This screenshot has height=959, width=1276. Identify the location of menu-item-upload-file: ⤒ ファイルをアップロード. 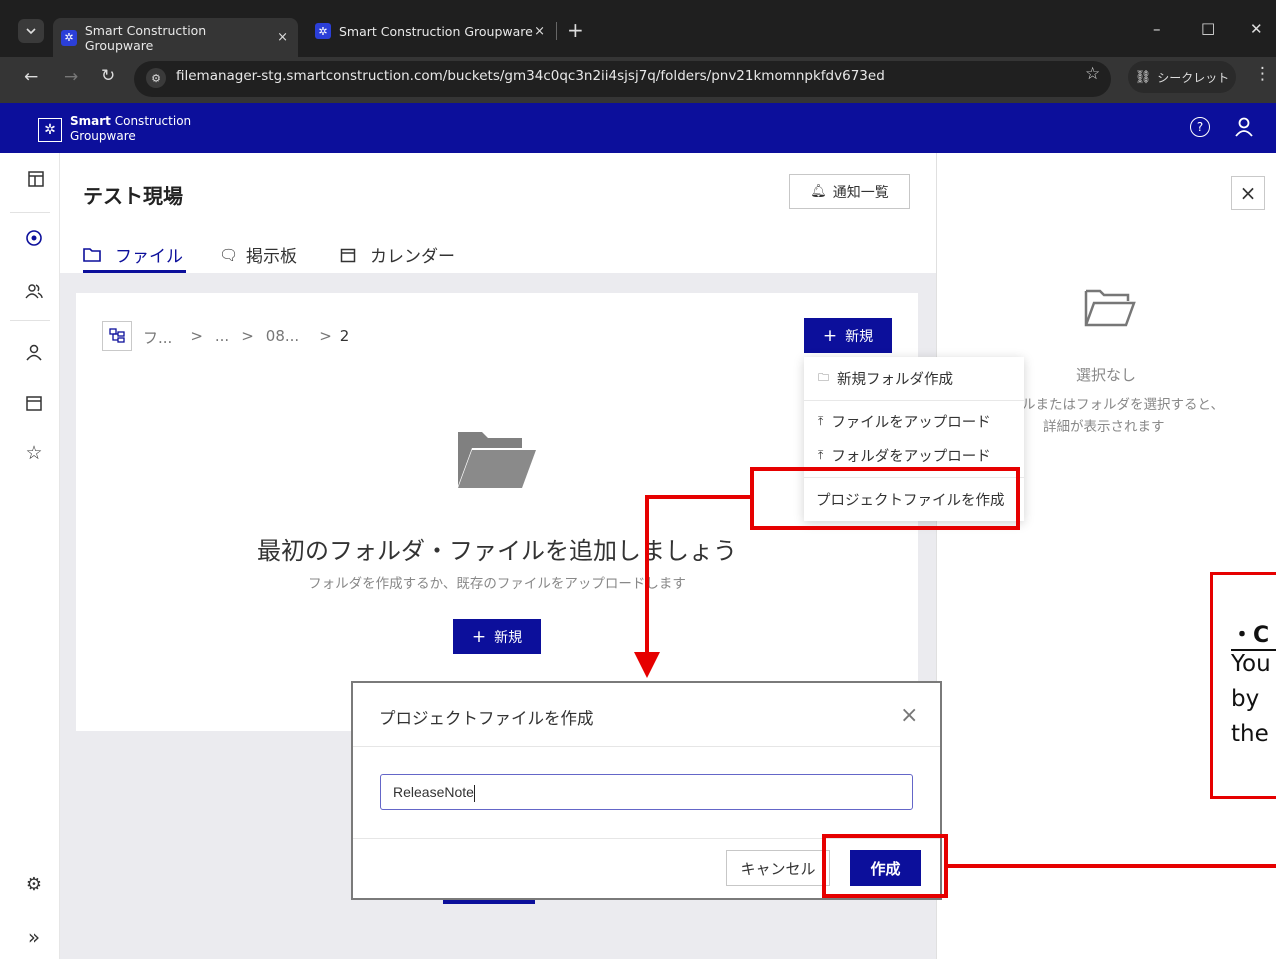
(904, 421).